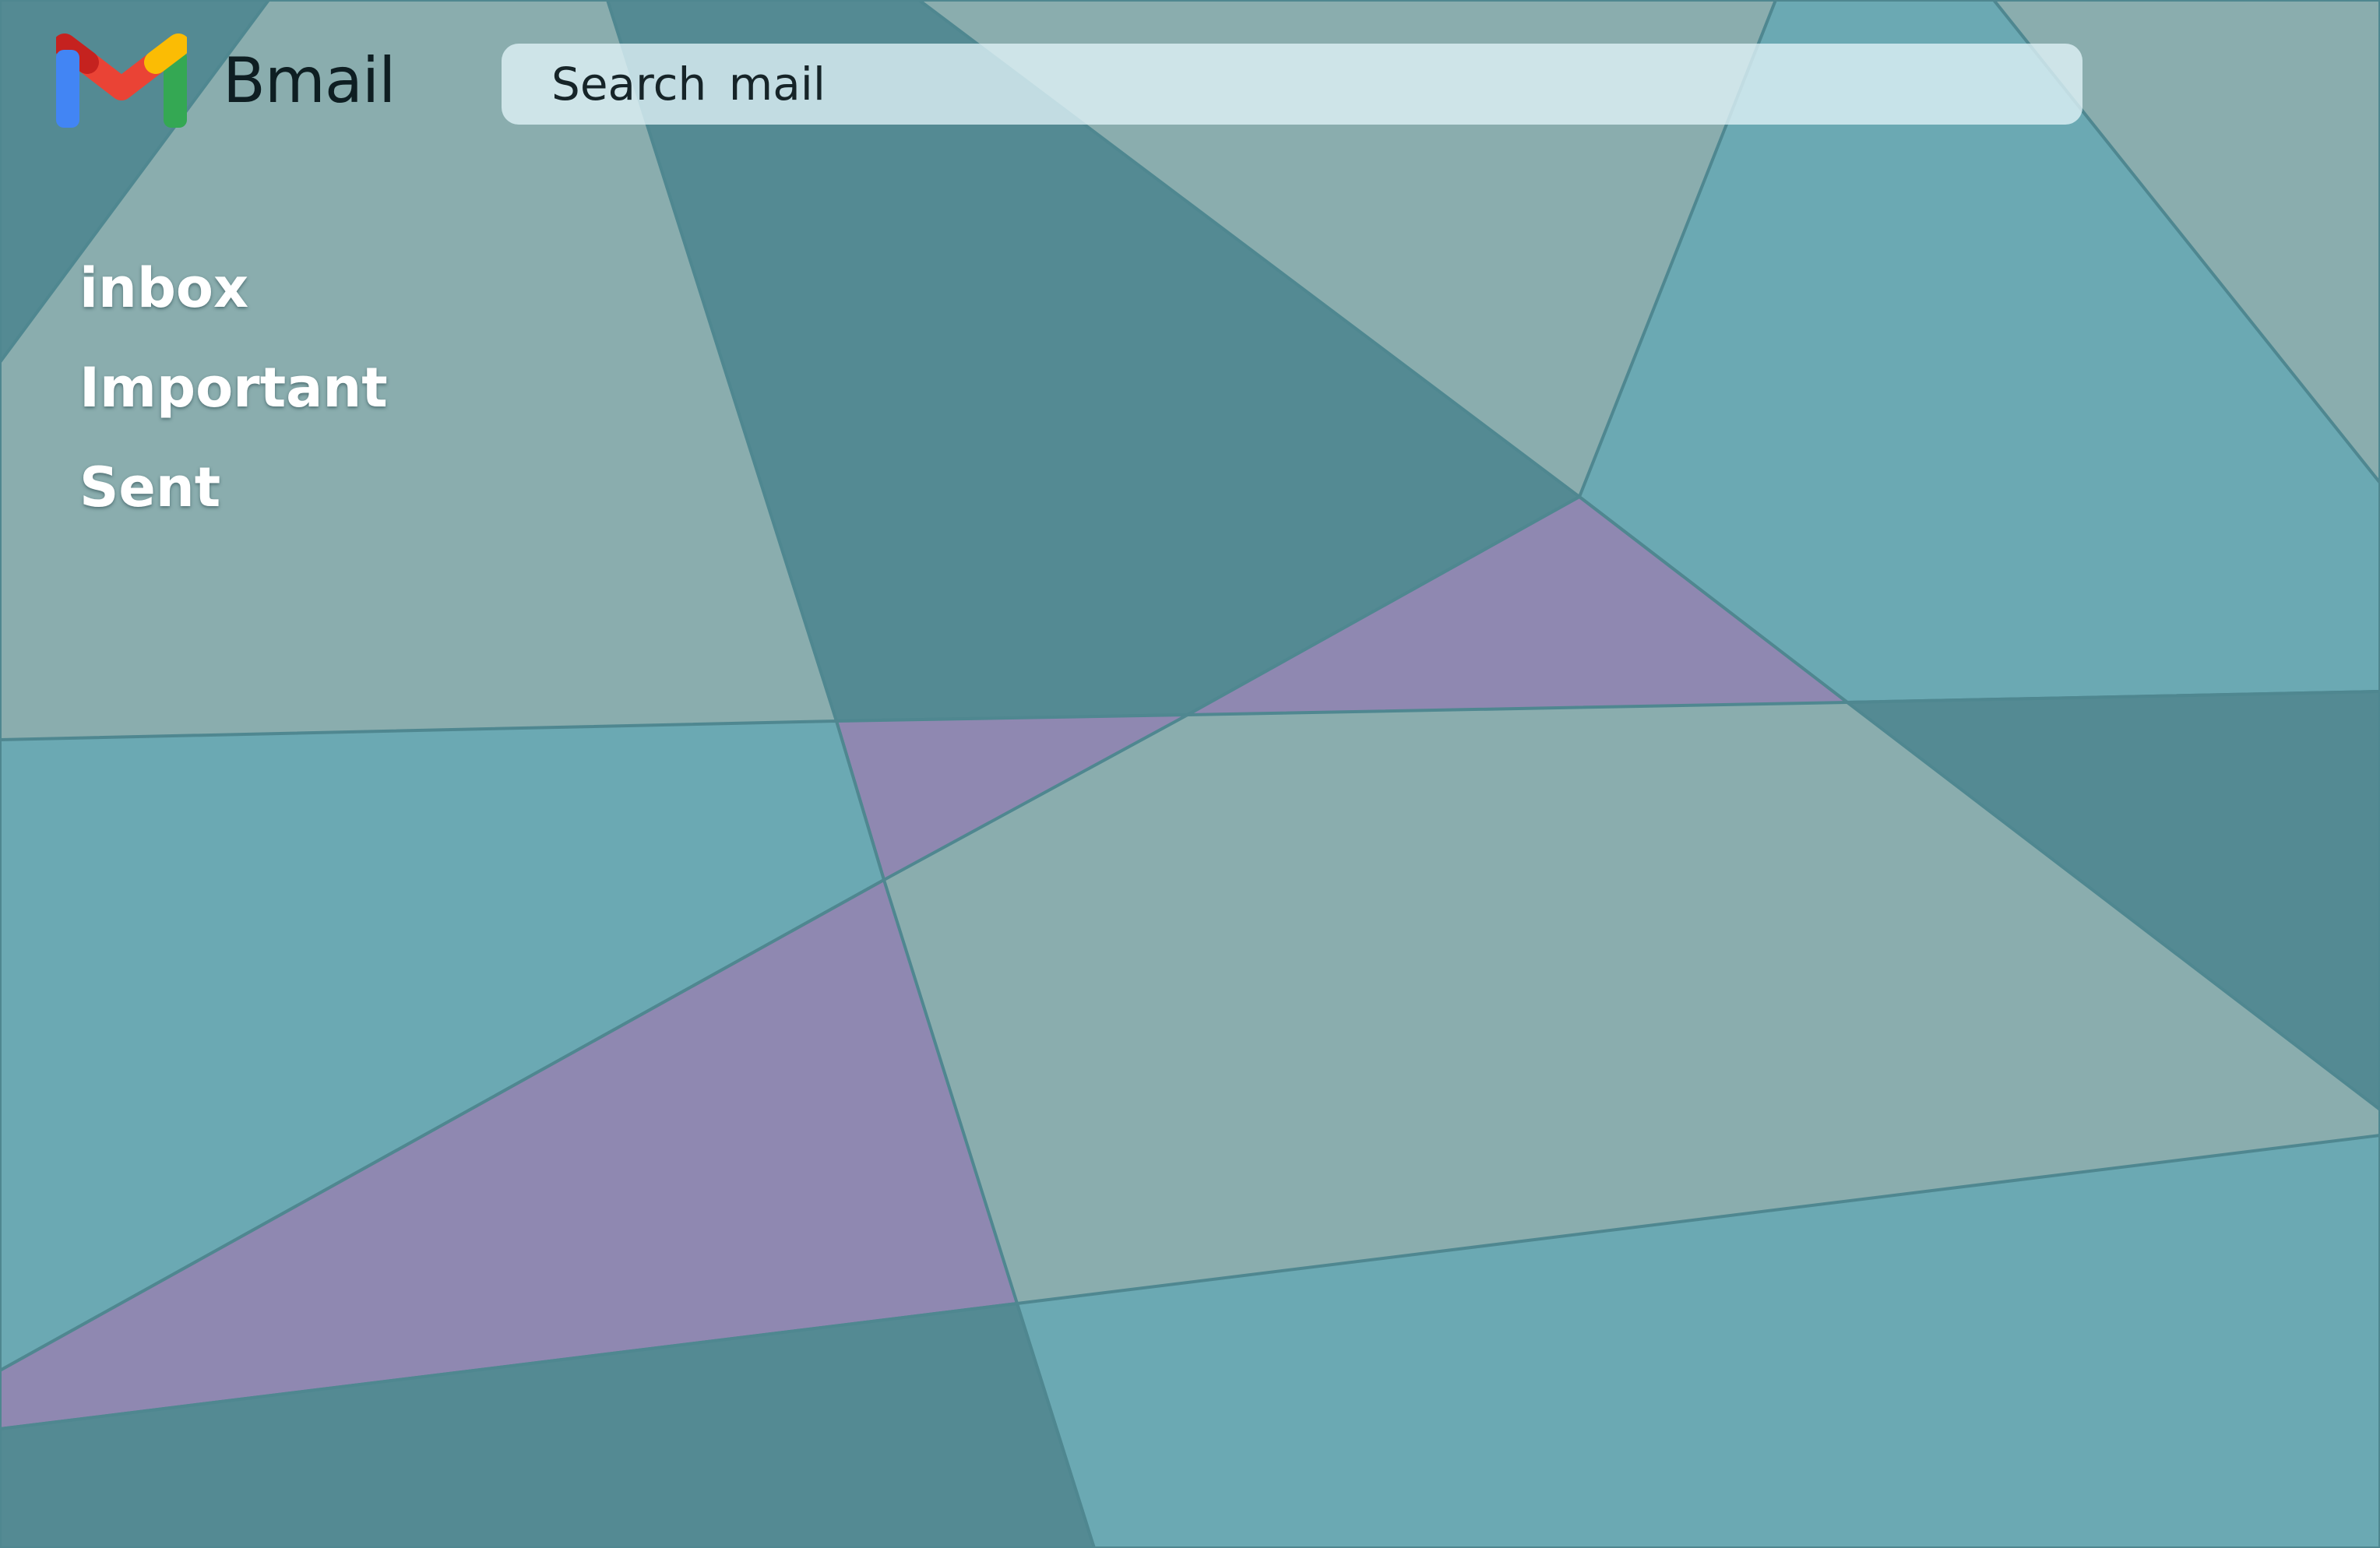  What do you see at coordinates (233, 297) in the screenshot?
I see `sidebar-item-inbox: inbox` at bounding box center [233, 297].